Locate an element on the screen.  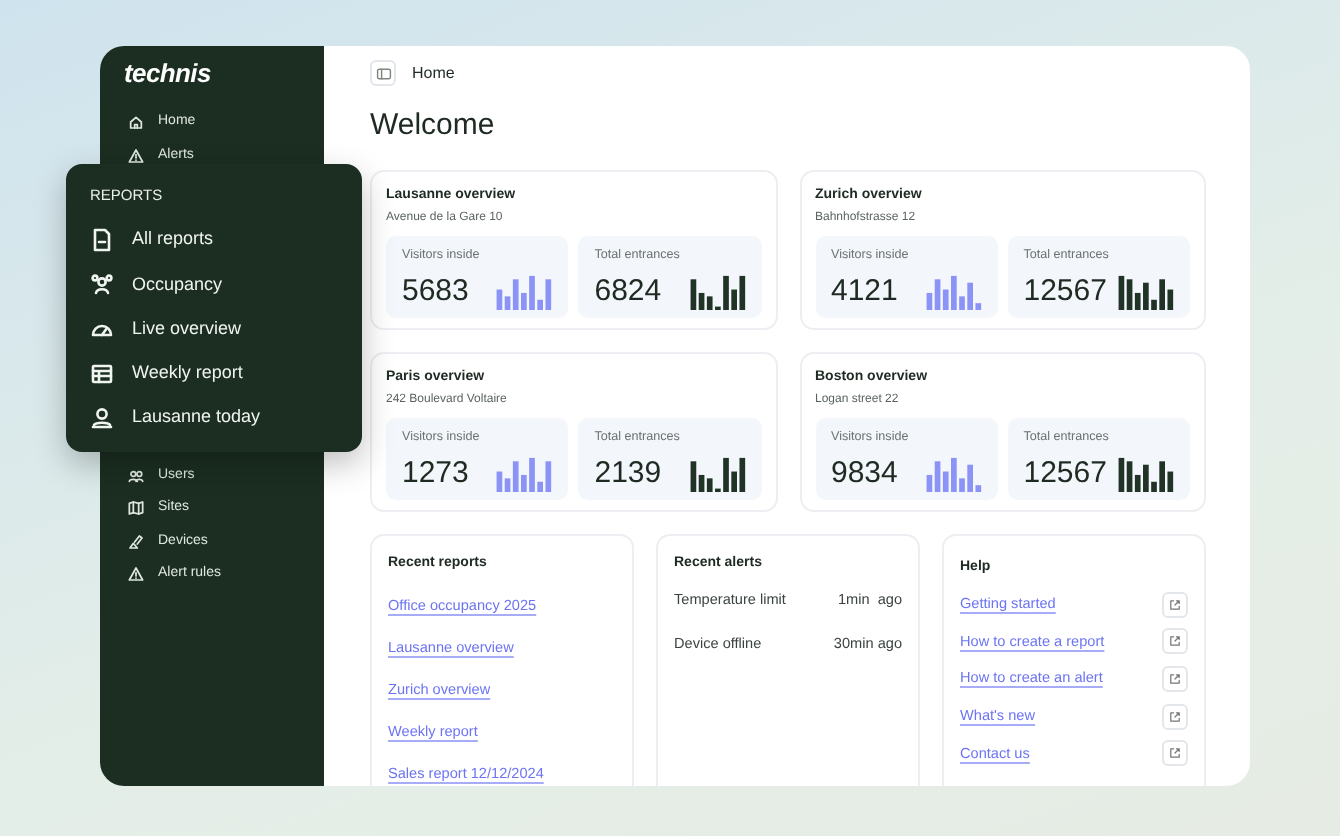
table-icon is located at coordinates (102, 373).